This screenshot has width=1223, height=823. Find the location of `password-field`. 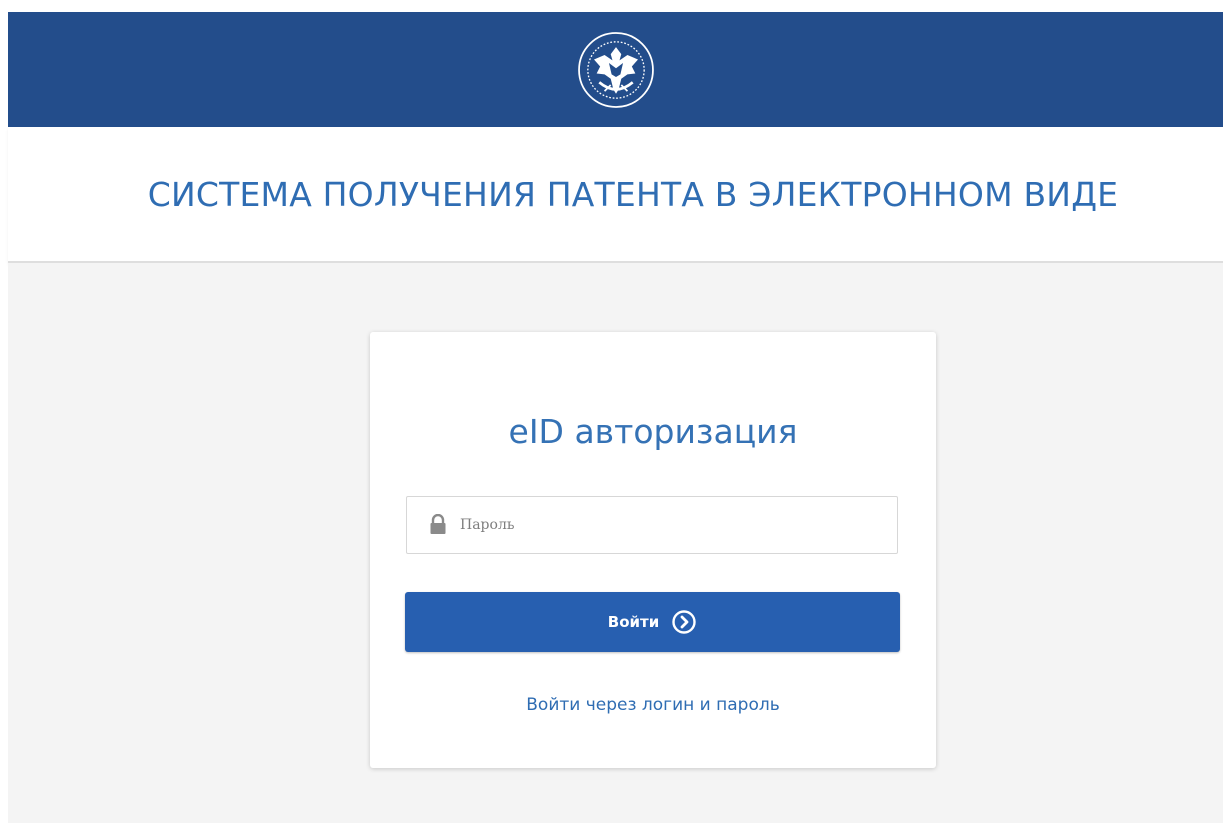

password-field is located at coordinates (652, 525).